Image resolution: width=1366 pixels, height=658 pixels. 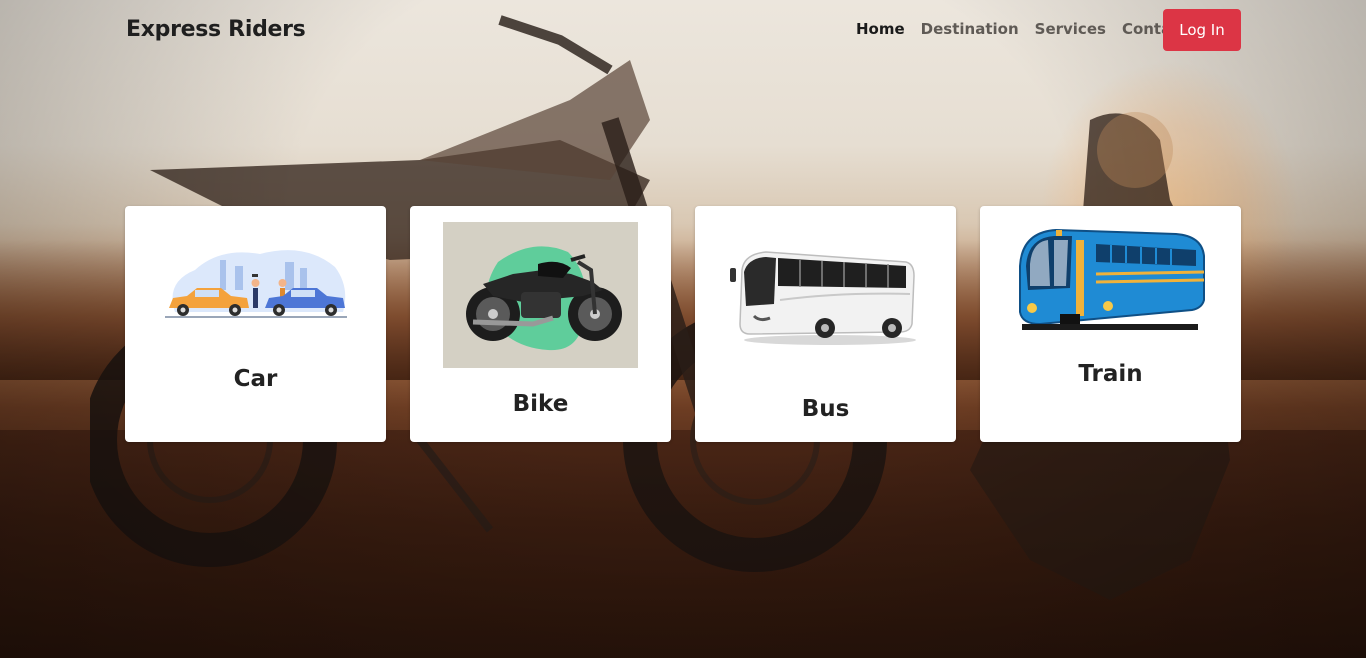 I want to click on nav-link-home: Home, so click(x=880, y=29).